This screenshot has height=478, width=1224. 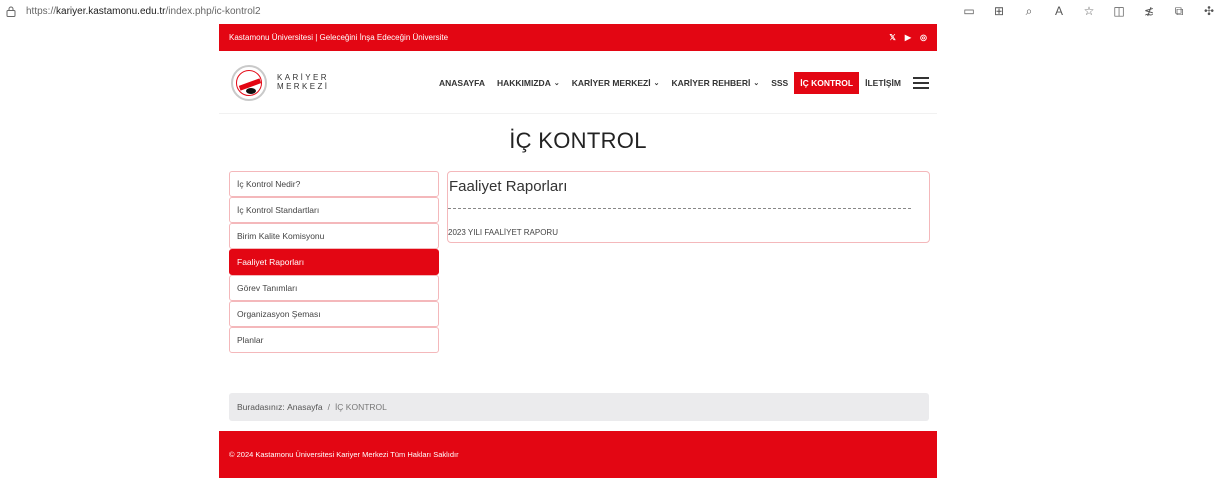 I want to click on panel-title: Faaliyet Raporları, so click(x=508, y=186).